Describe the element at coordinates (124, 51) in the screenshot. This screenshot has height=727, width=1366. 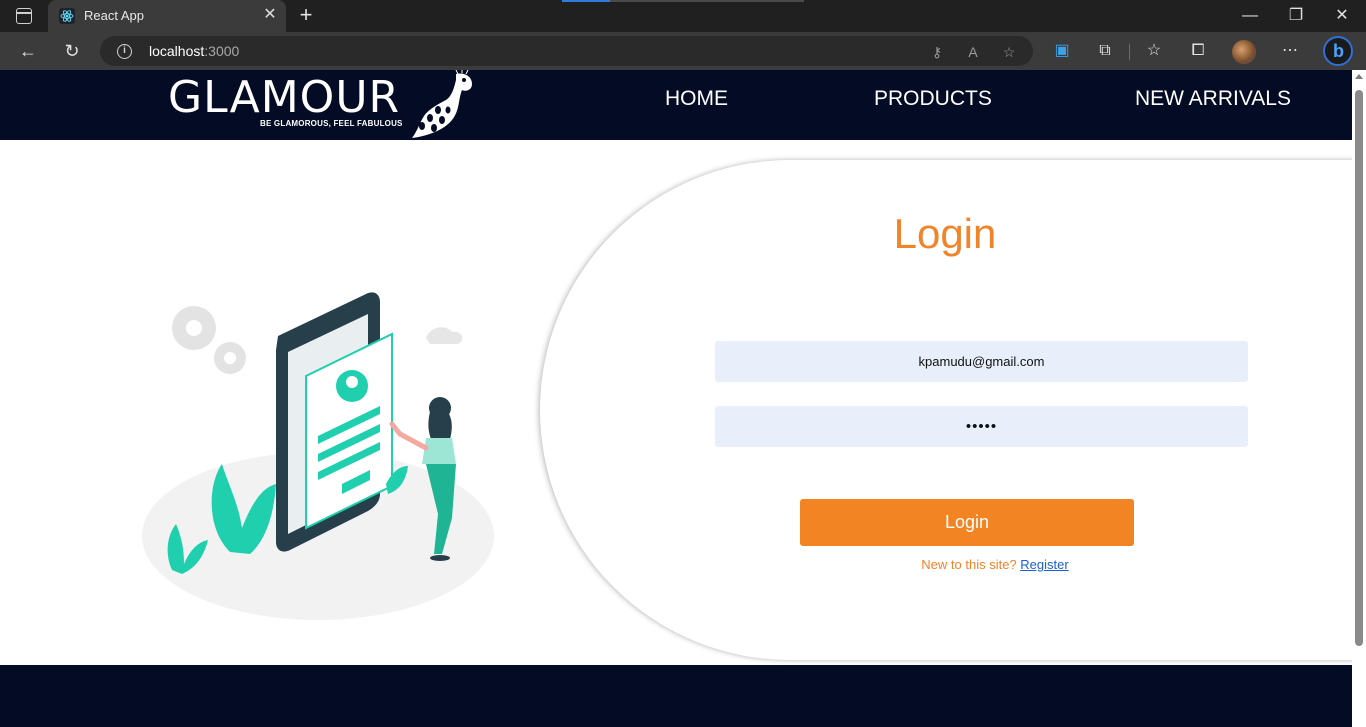
I see `site-info-icon: i` at that location.